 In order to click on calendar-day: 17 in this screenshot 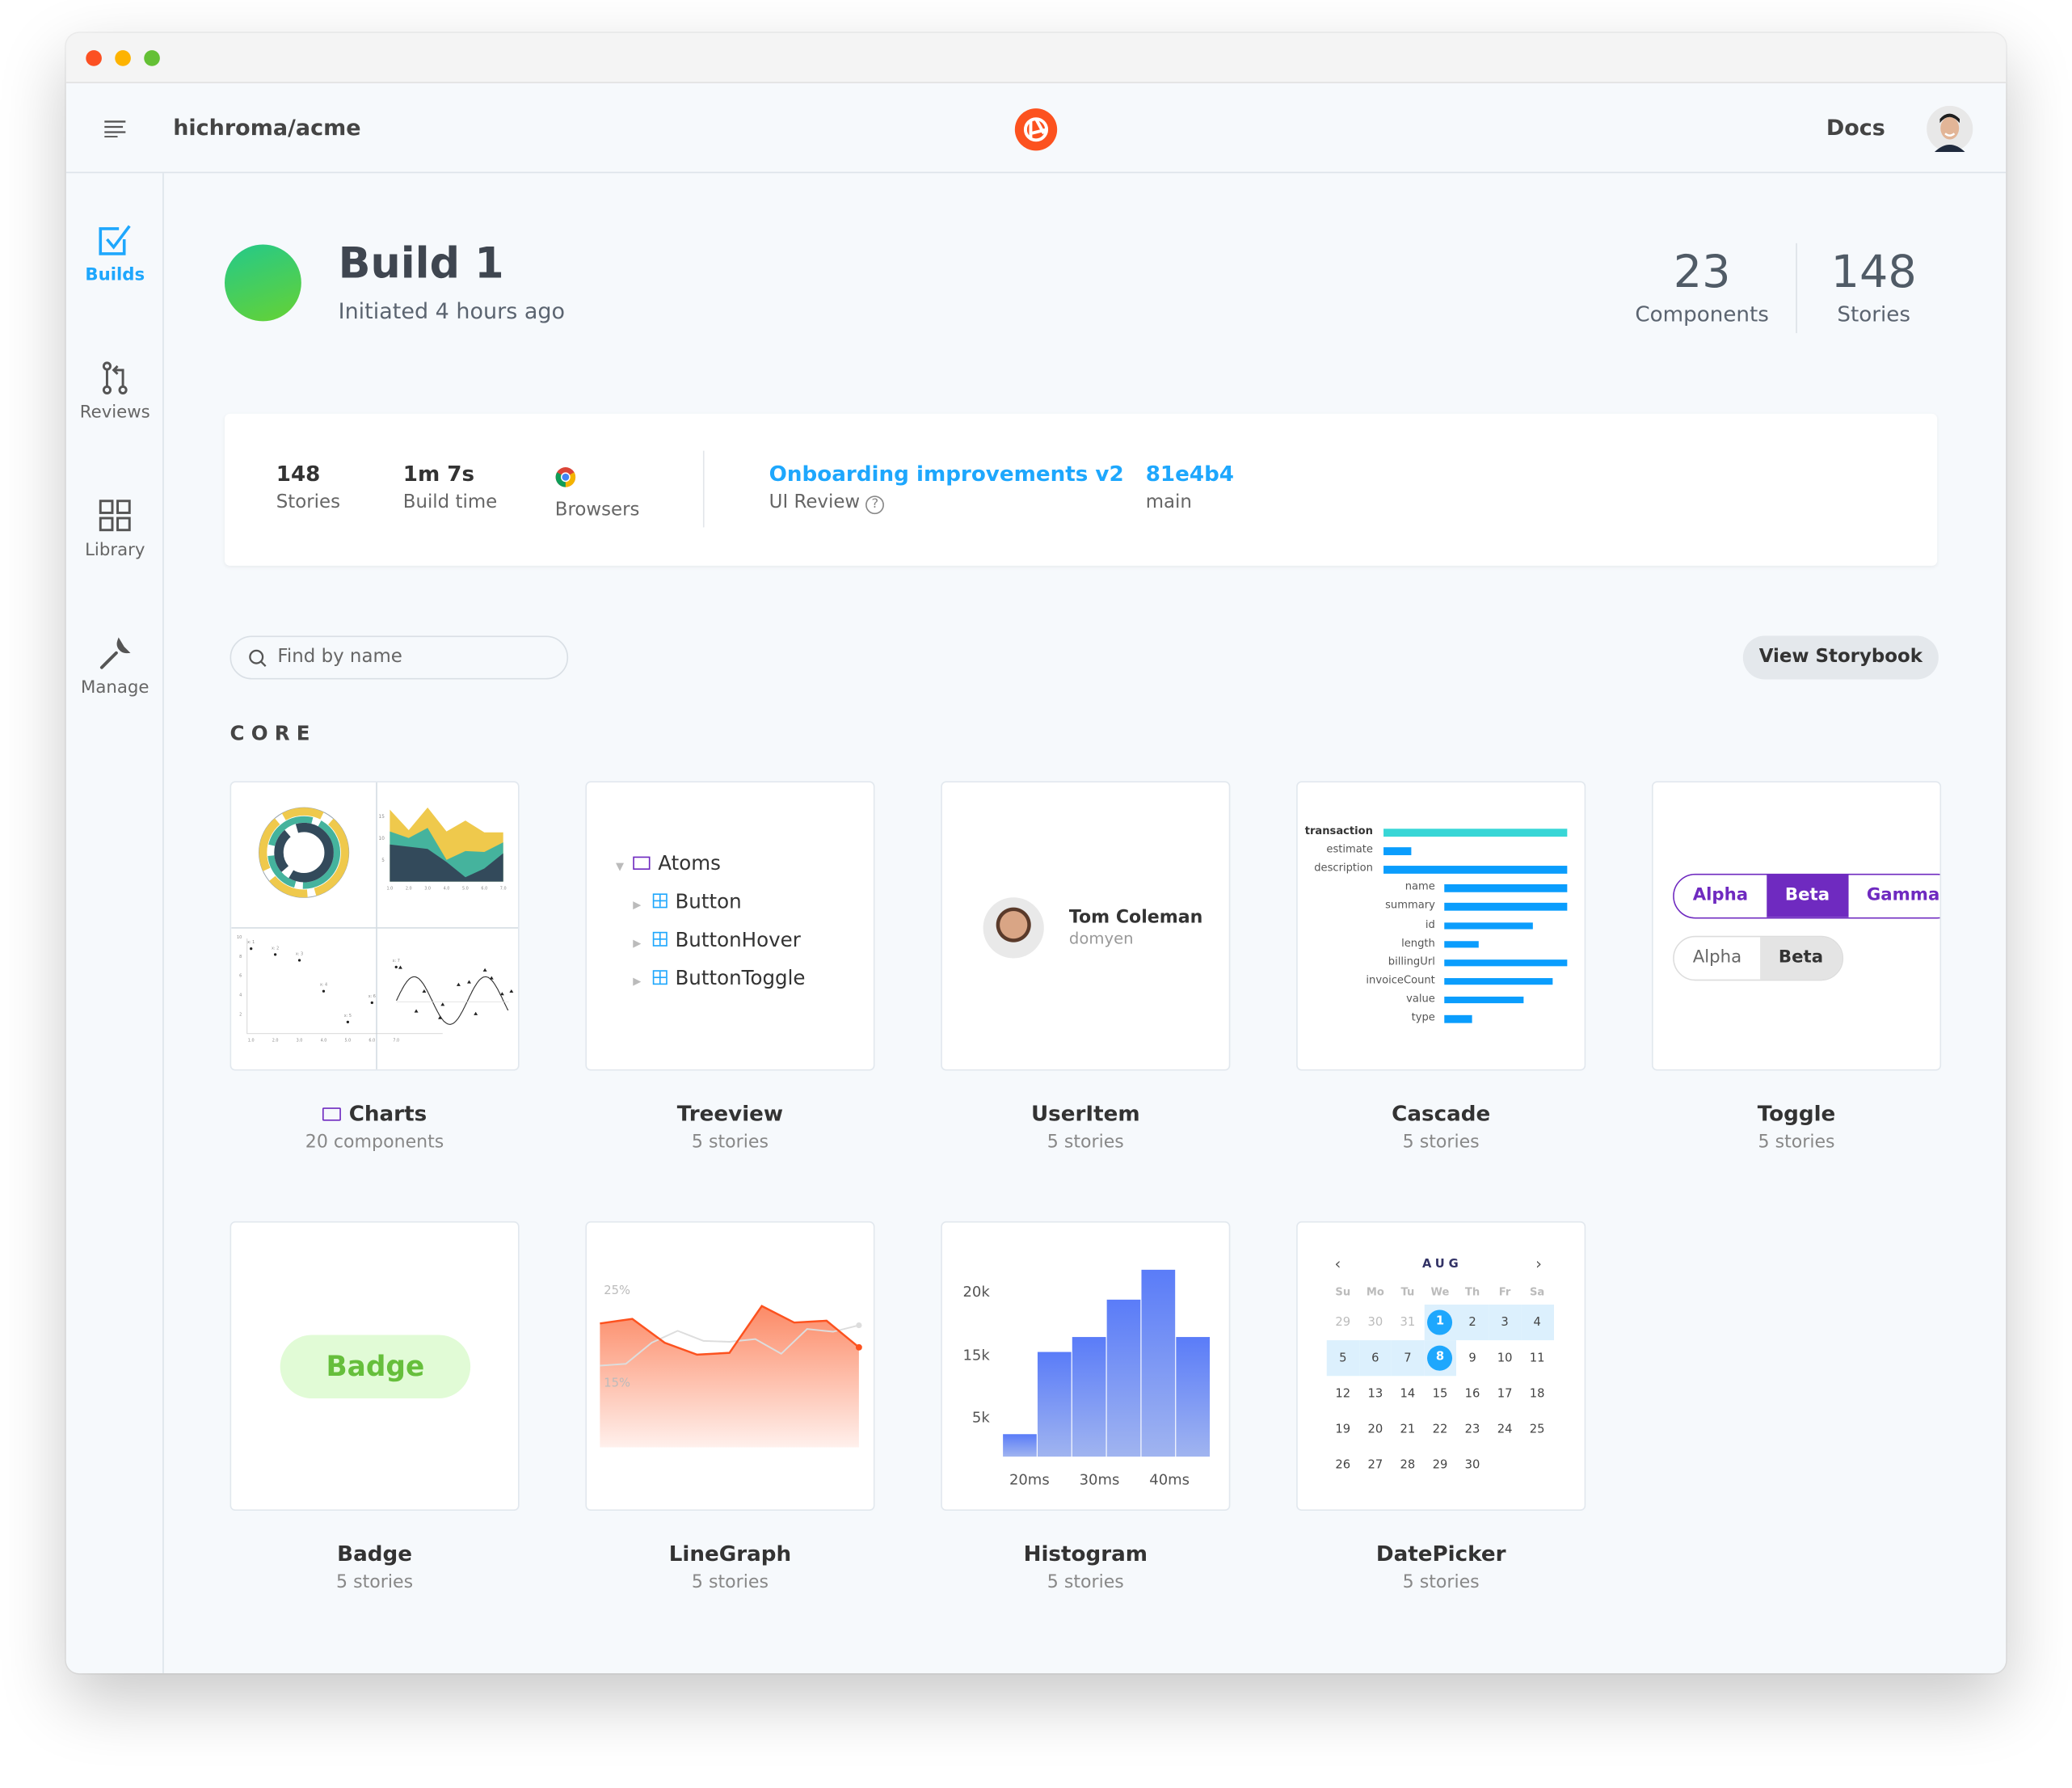, I will do `click(1505, 1393)`.